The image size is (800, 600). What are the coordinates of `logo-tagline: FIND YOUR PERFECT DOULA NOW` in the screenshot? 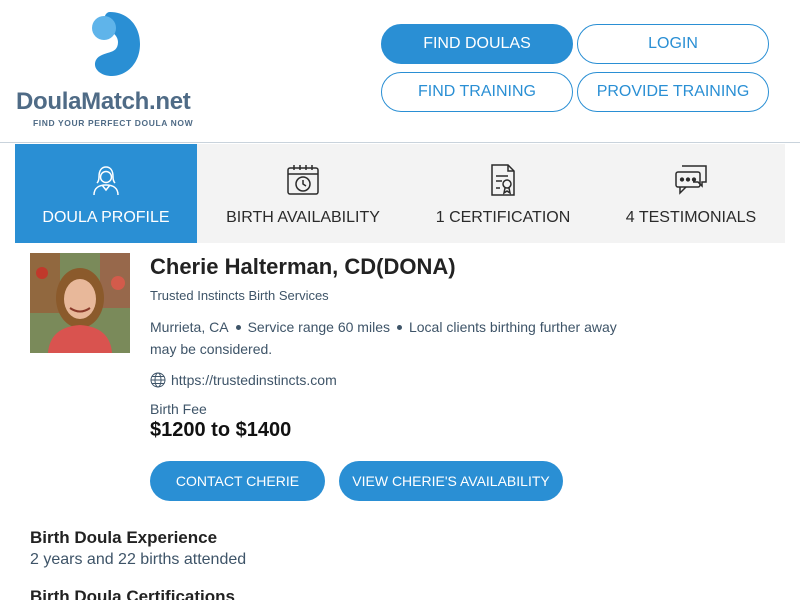 It's located at (113, 123).